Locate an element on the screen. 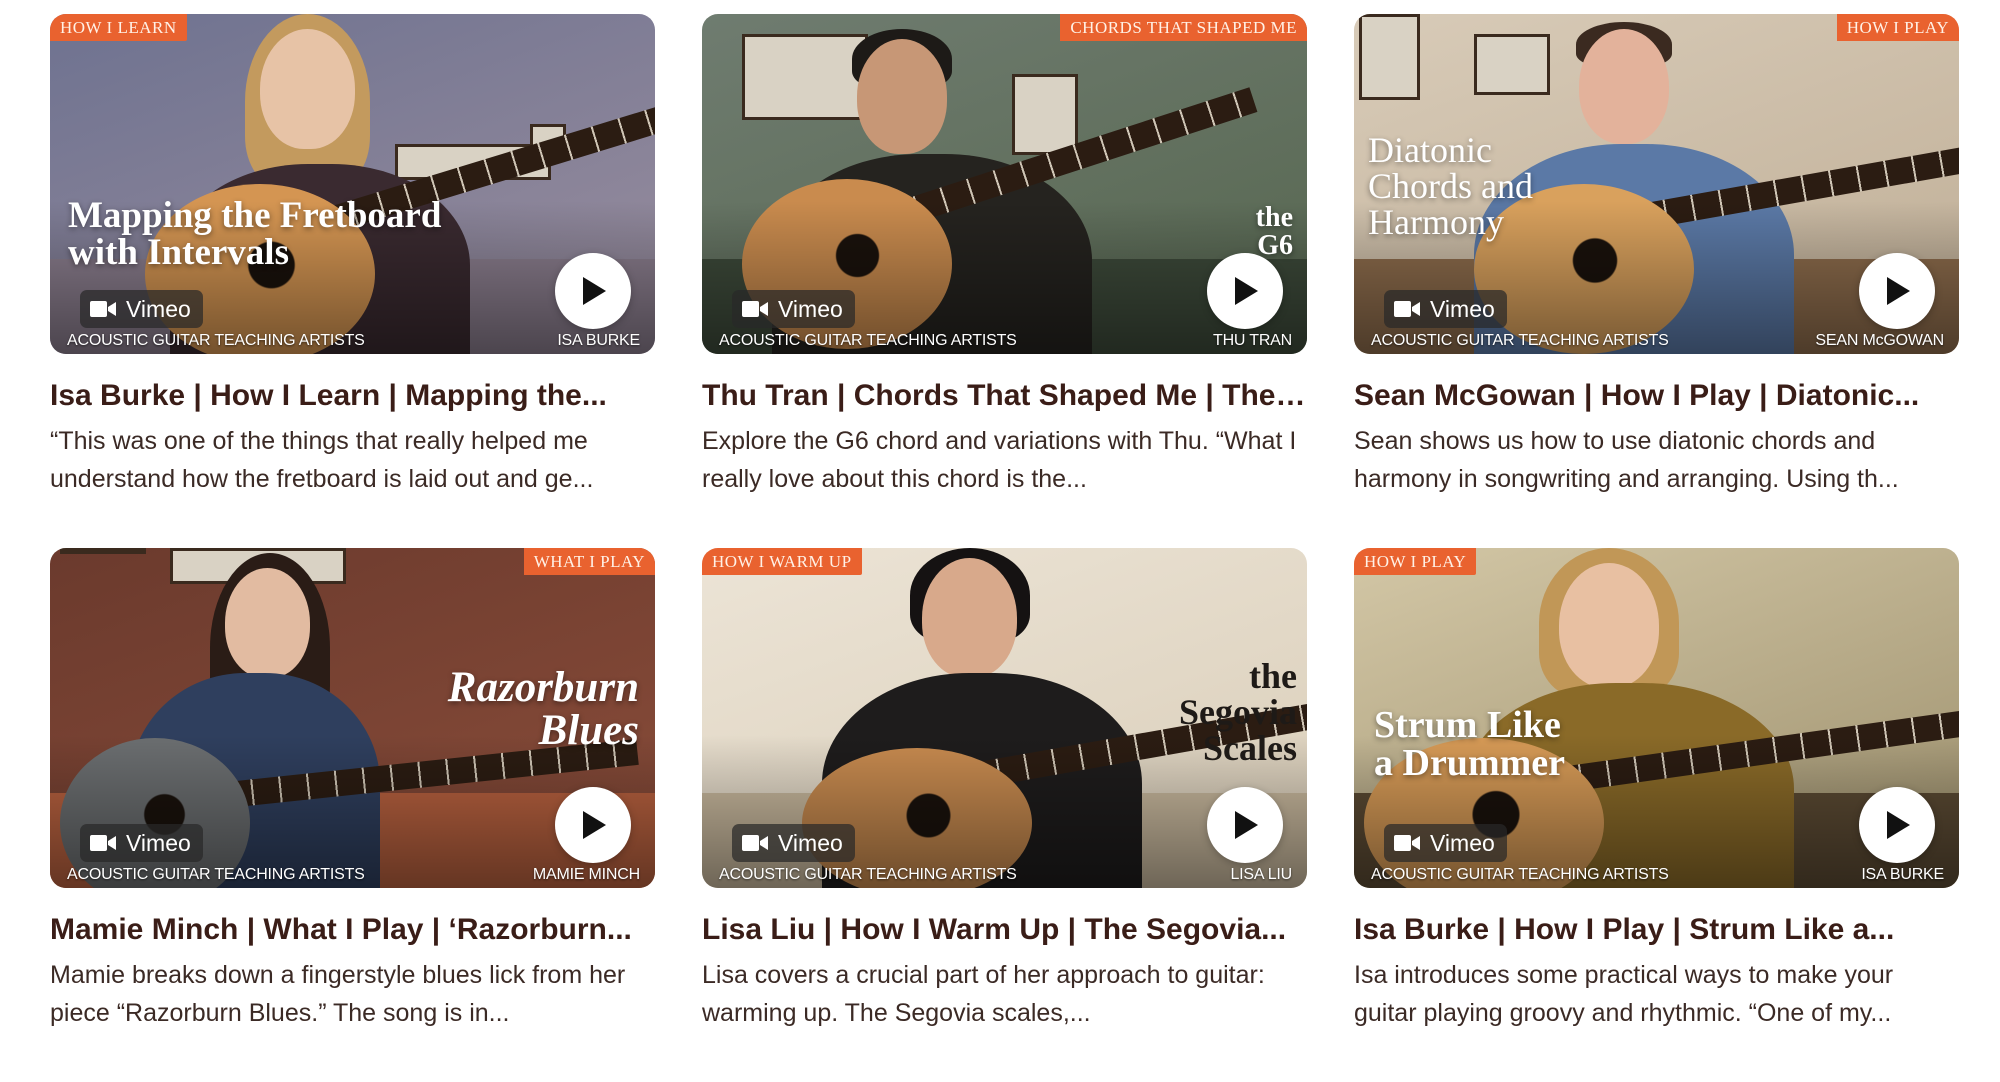 This screenshot has width=2000, height=1082. artist-label: THU TRAN is located at coordinates (1252, 340).